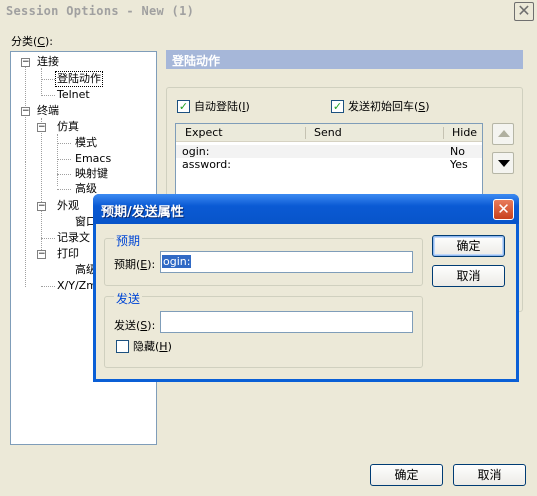 The image size is (537, 496). I want to click on tree-item-emacs: Emacs, so click(93, 159).